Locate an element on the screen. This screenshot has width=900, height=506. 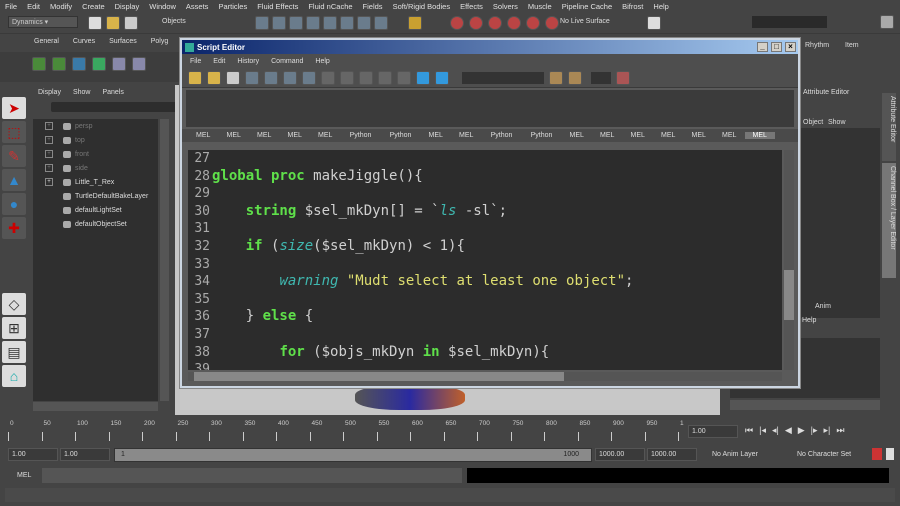
select-object-icon is located at coordinates (279, 23).